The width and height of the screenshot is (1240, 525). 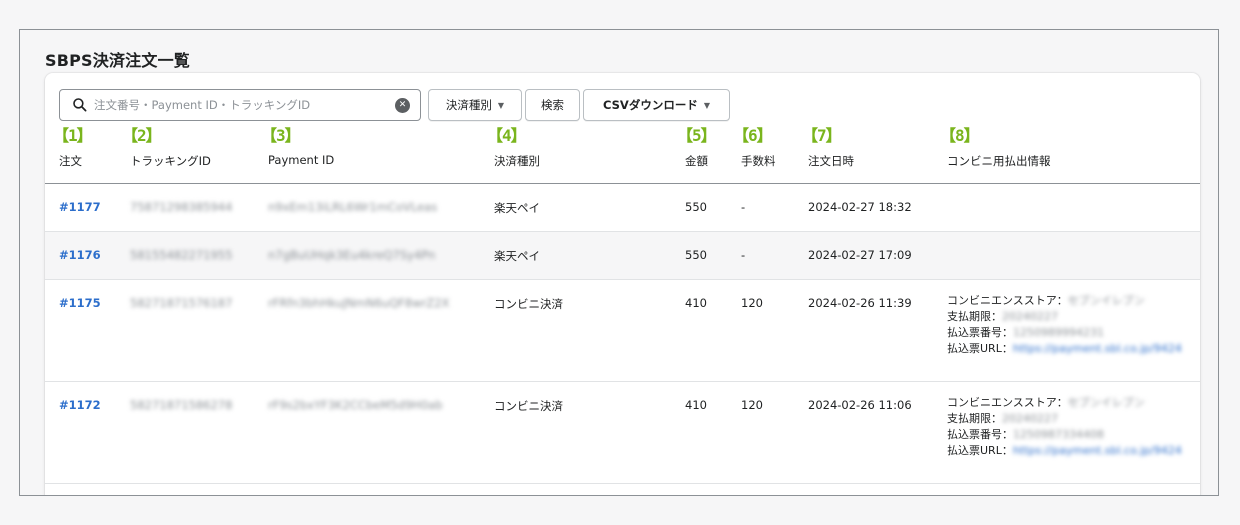 What do you see at coordinates (73, 135) in the screenshot?
I see `column-number: 【1】` at bounding box center [73, 135].